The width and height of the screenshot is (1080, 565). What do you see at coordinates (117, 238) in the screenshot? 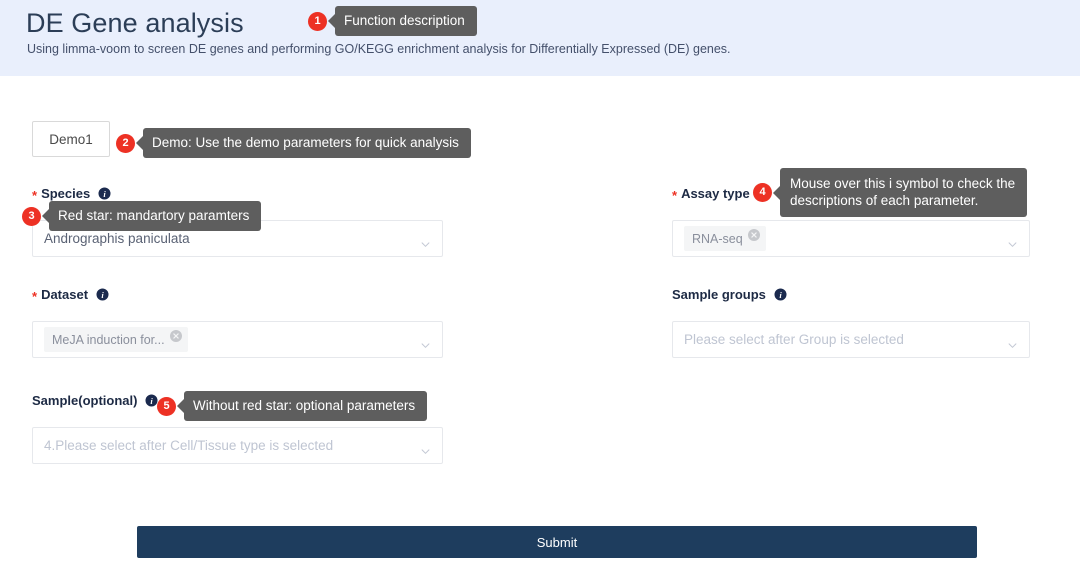
I see `species-select-value: Andrographis paniculata` at bounding box center [117, 238].